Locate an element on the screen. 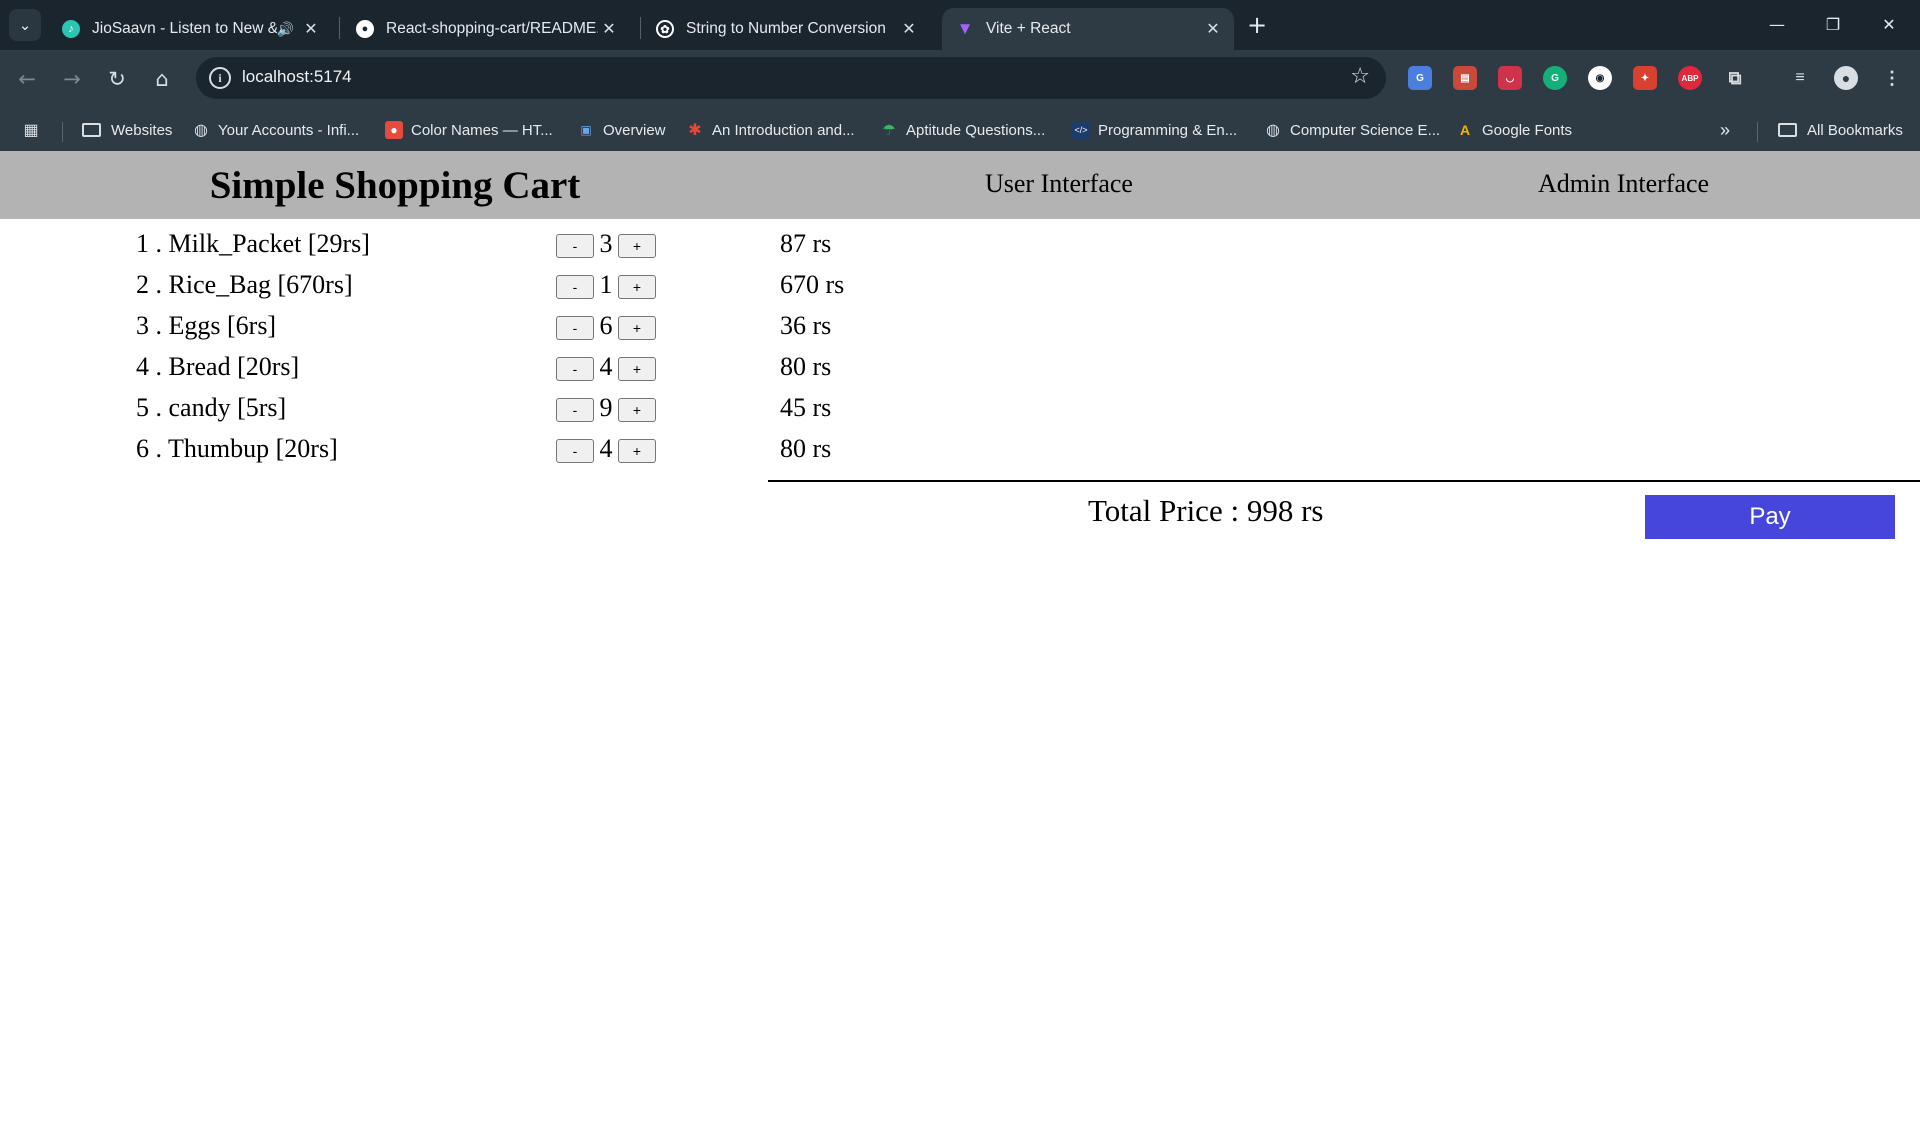 This screenshot has height=1140, width=1920. url-text: localhost:5174 is located at coordinates (297, 77).